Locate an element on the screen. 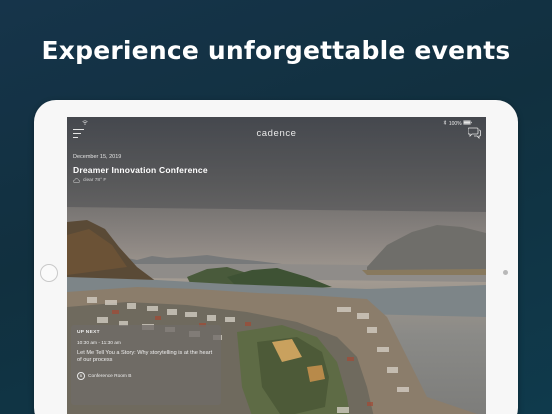  session-room: B Conference Room B is located at coordinates (146, 376).